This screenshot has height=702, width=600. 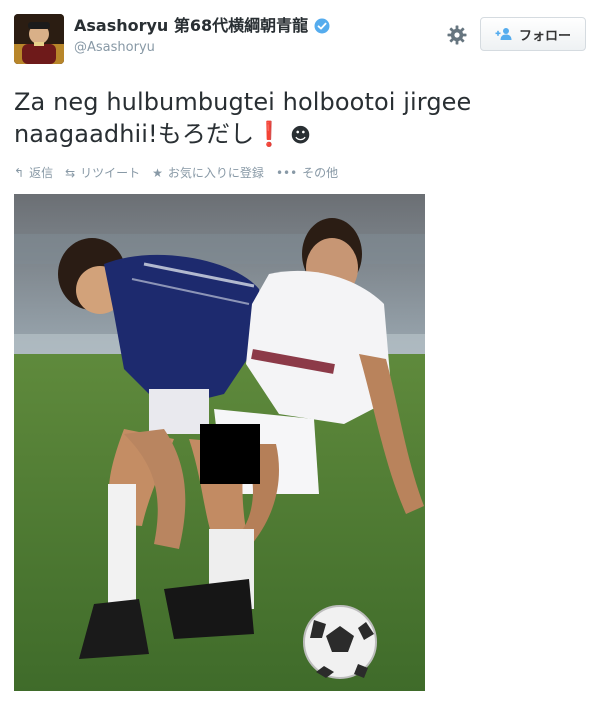 I want to click on more-action: ••• その他, so click(x=307, y=172).